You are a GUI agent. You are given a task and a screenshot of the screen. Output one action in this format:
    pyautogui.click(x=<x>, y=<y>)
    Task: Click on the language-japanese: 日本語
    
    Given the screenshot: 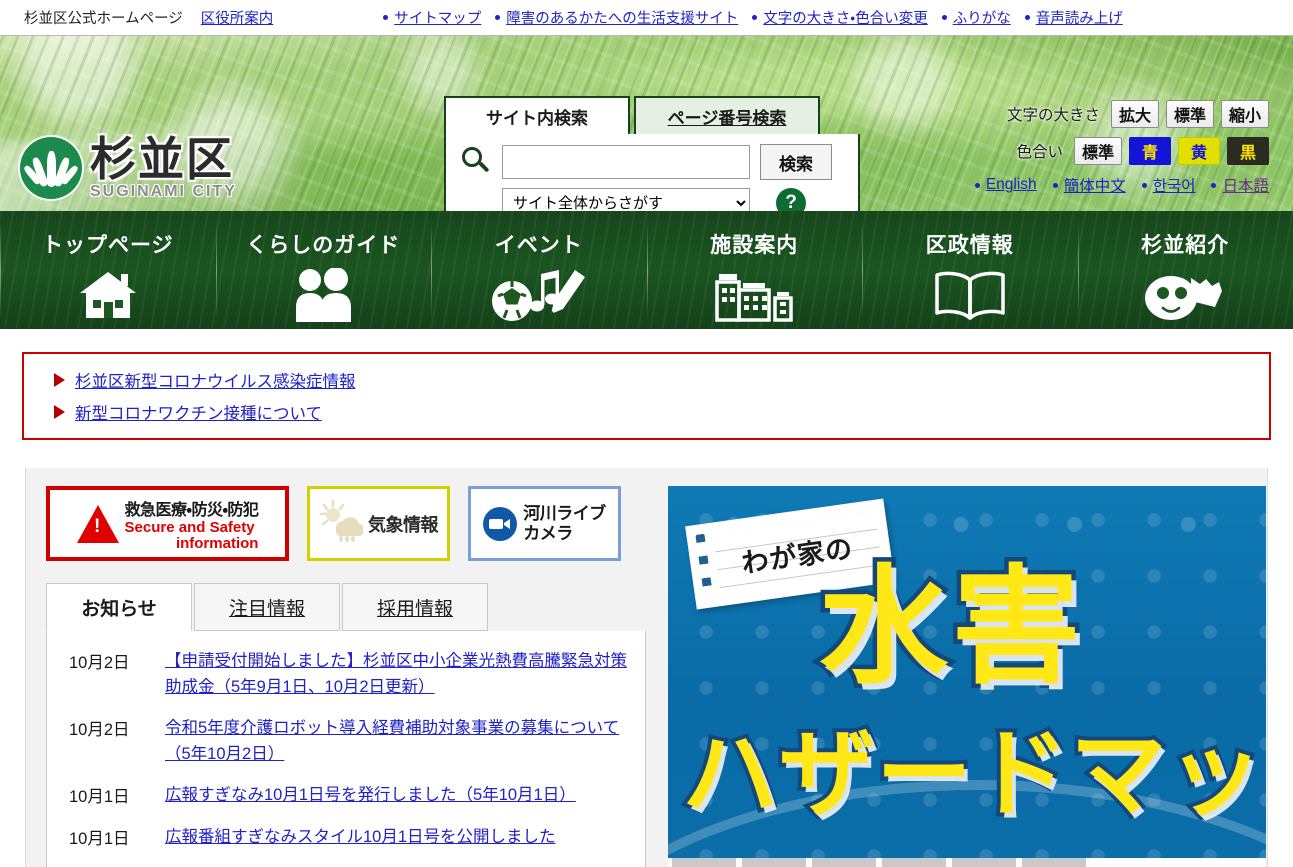 What is the action you would take?
    pyautogui.click(x=1240, y=185)
    